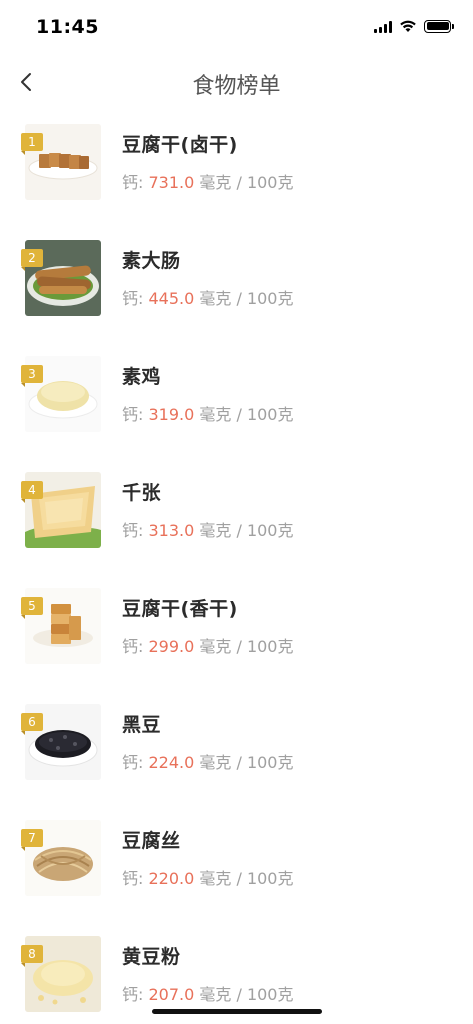 The image size is (473, 1024). Describe the element at coordinates (383, 26) in the screenshot. I see `signal-icon` at that location.